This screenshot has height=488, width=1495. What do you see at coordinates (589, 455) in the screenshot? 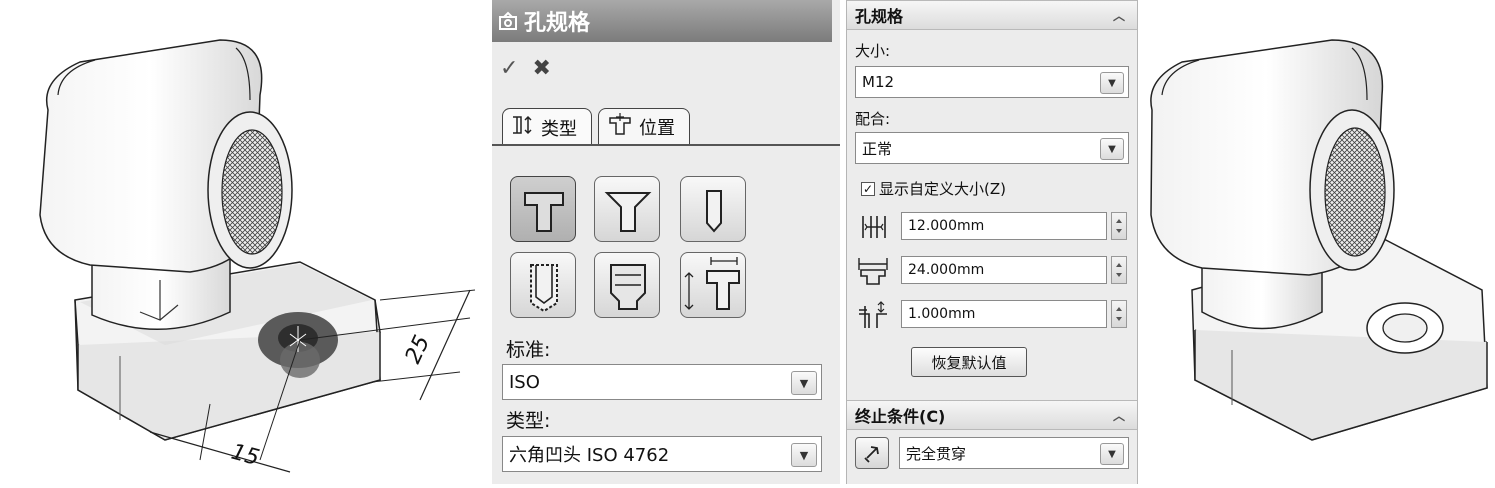
I see `type-value: 六角凹头 ISO 4762` at bounding box center [589, 455].